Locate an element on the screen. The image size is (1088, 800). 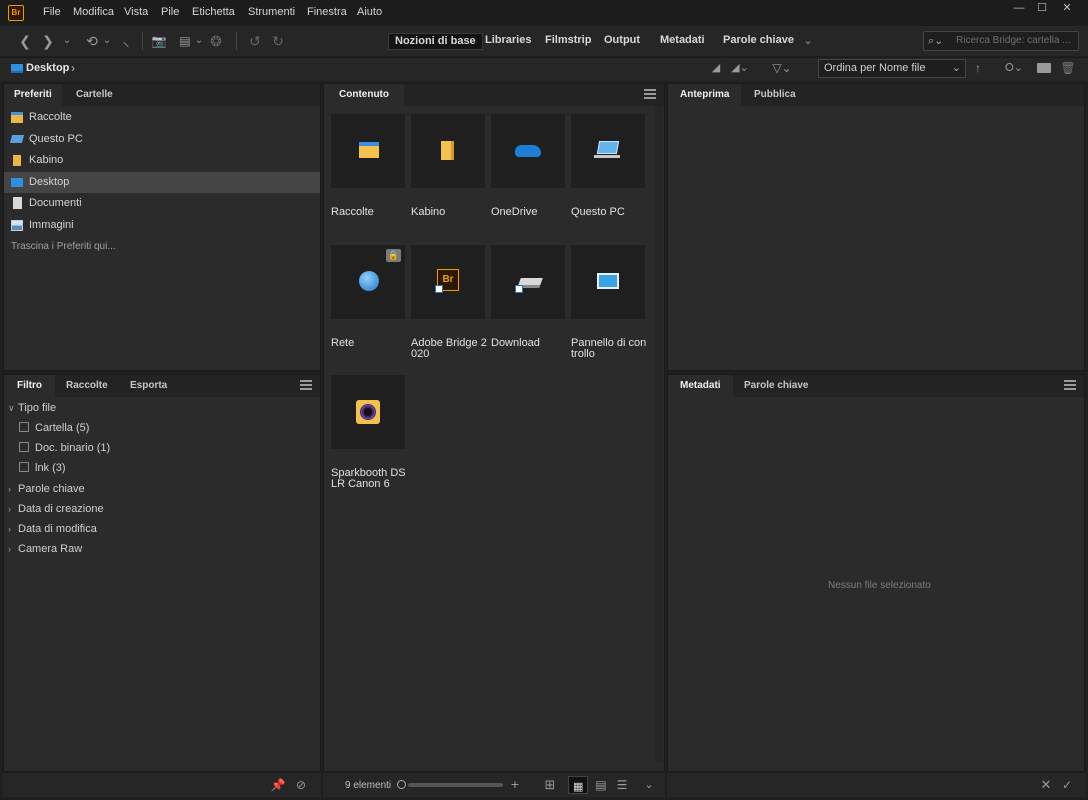
preview-tabstrip: Anteprima Pubblica is located at coordinates (876, 95).